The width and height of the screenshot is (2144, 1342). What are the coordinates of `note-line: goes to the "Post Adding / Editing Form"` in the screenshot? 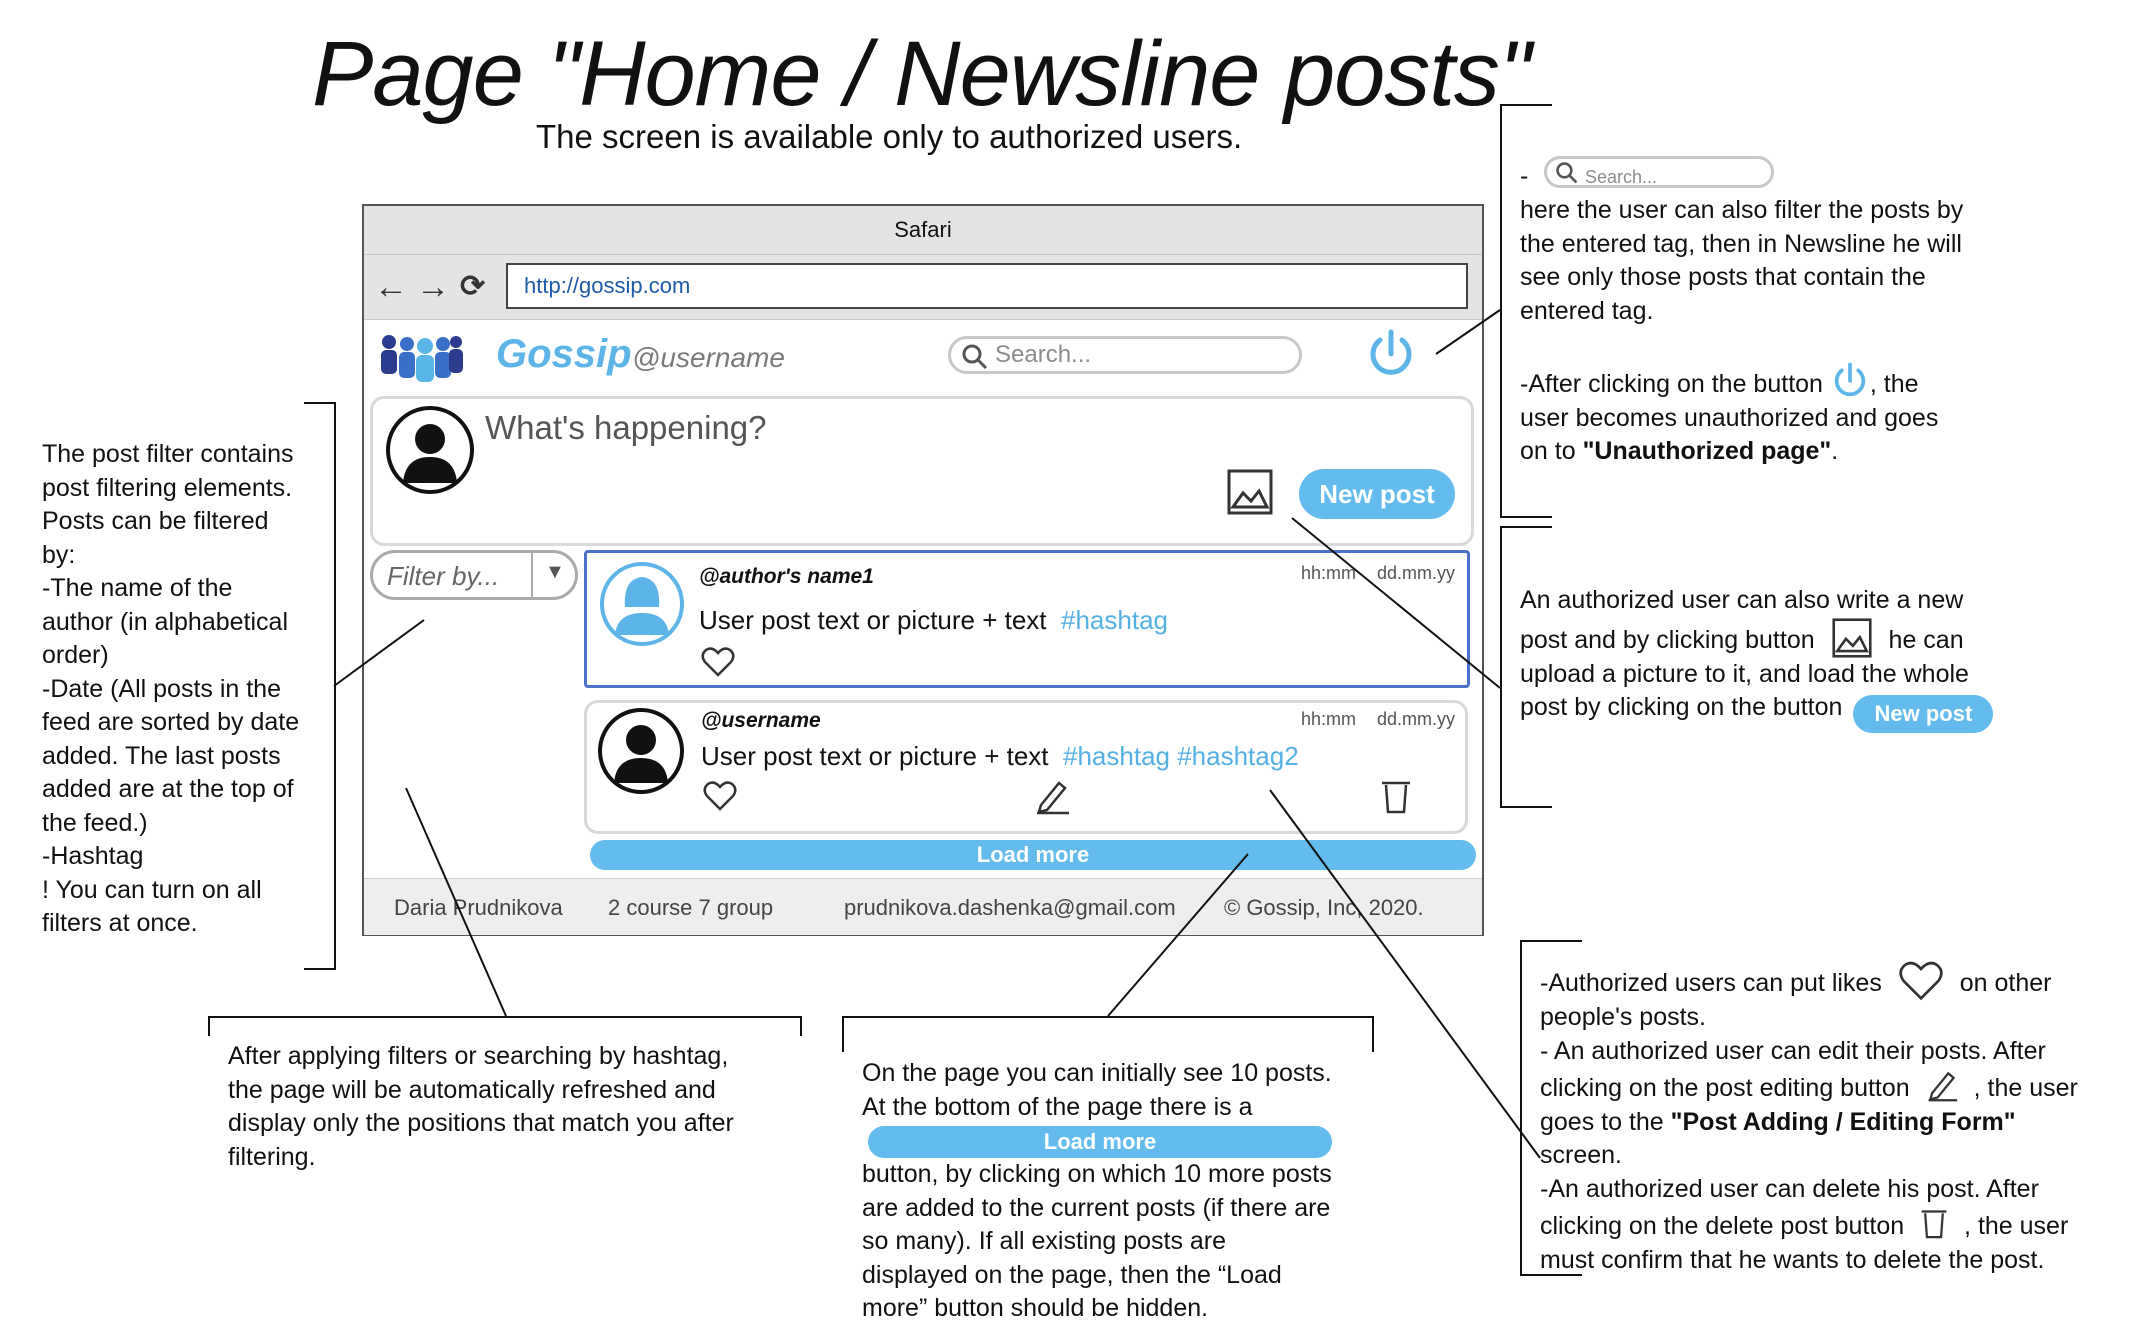 It's located at (1835, 1123).